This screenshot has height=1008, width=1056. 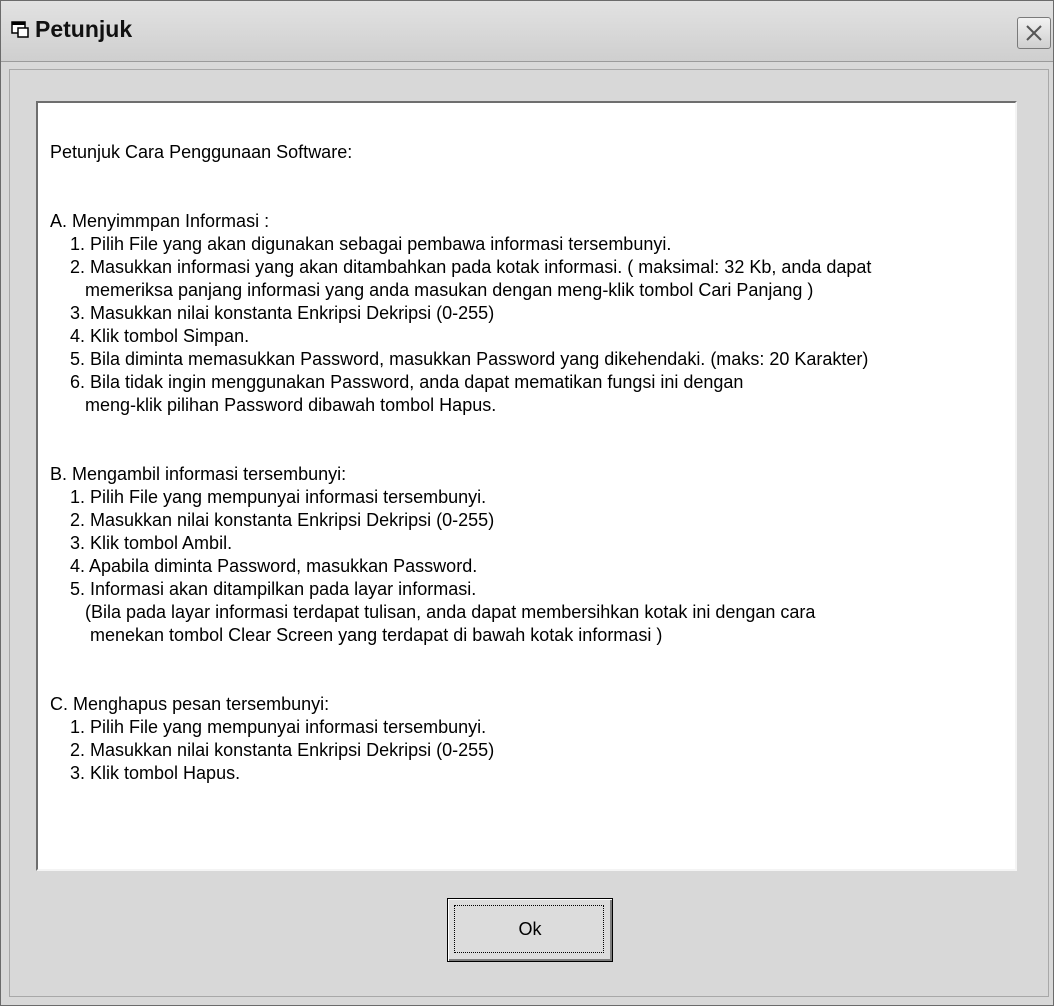 I want to click on close-button, so click(x=1034, y=33).